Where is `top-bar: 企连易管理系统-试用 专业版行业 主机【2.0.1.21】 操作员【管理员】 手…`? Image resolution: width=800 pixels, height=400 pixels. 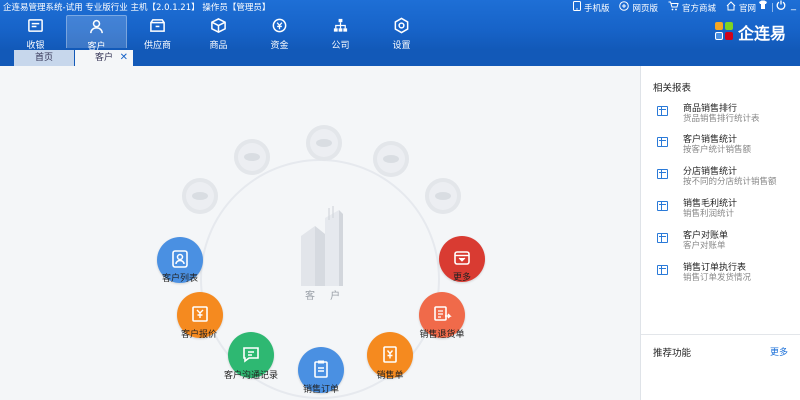
top-bar: 企连易管理系统-试用 专业版行业 主机【2.0.1.21】 操作员【管理员】 手… is located at coordinates (400, 26).